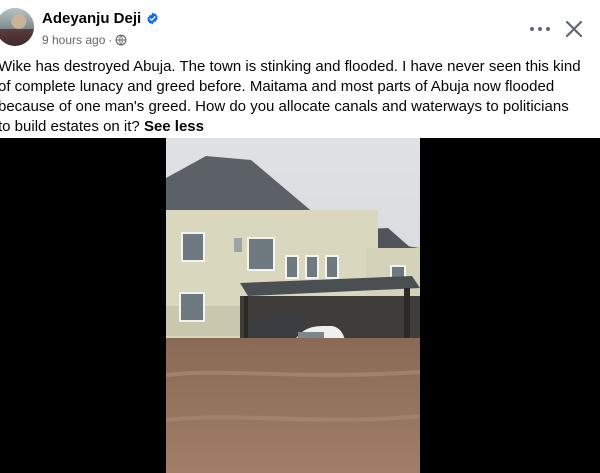  Describe the element at coordinates (540, 29) in the screenshot. I see `more-options-button` at that location.